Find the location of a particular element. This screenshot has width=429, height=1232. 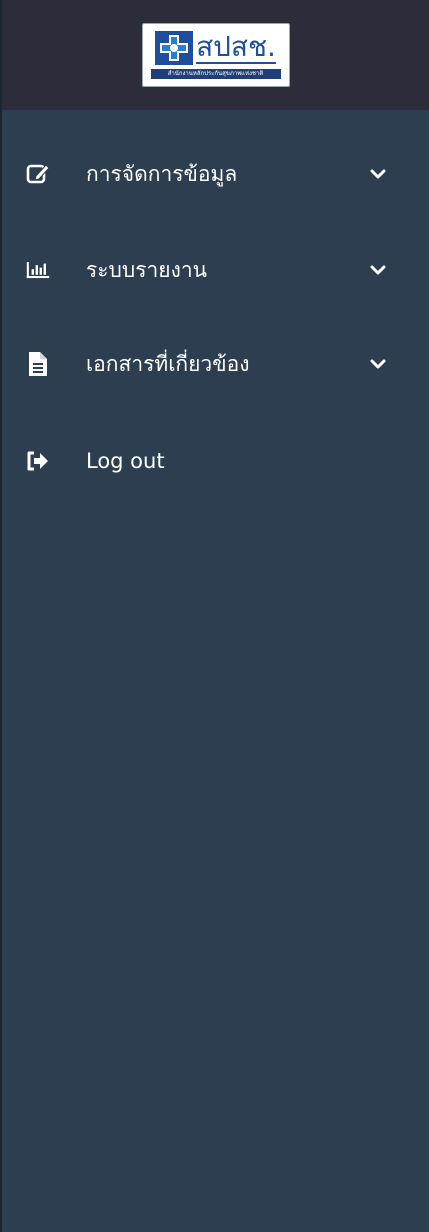

logo-mark: สปสช. is located at coordinates (215, 48).